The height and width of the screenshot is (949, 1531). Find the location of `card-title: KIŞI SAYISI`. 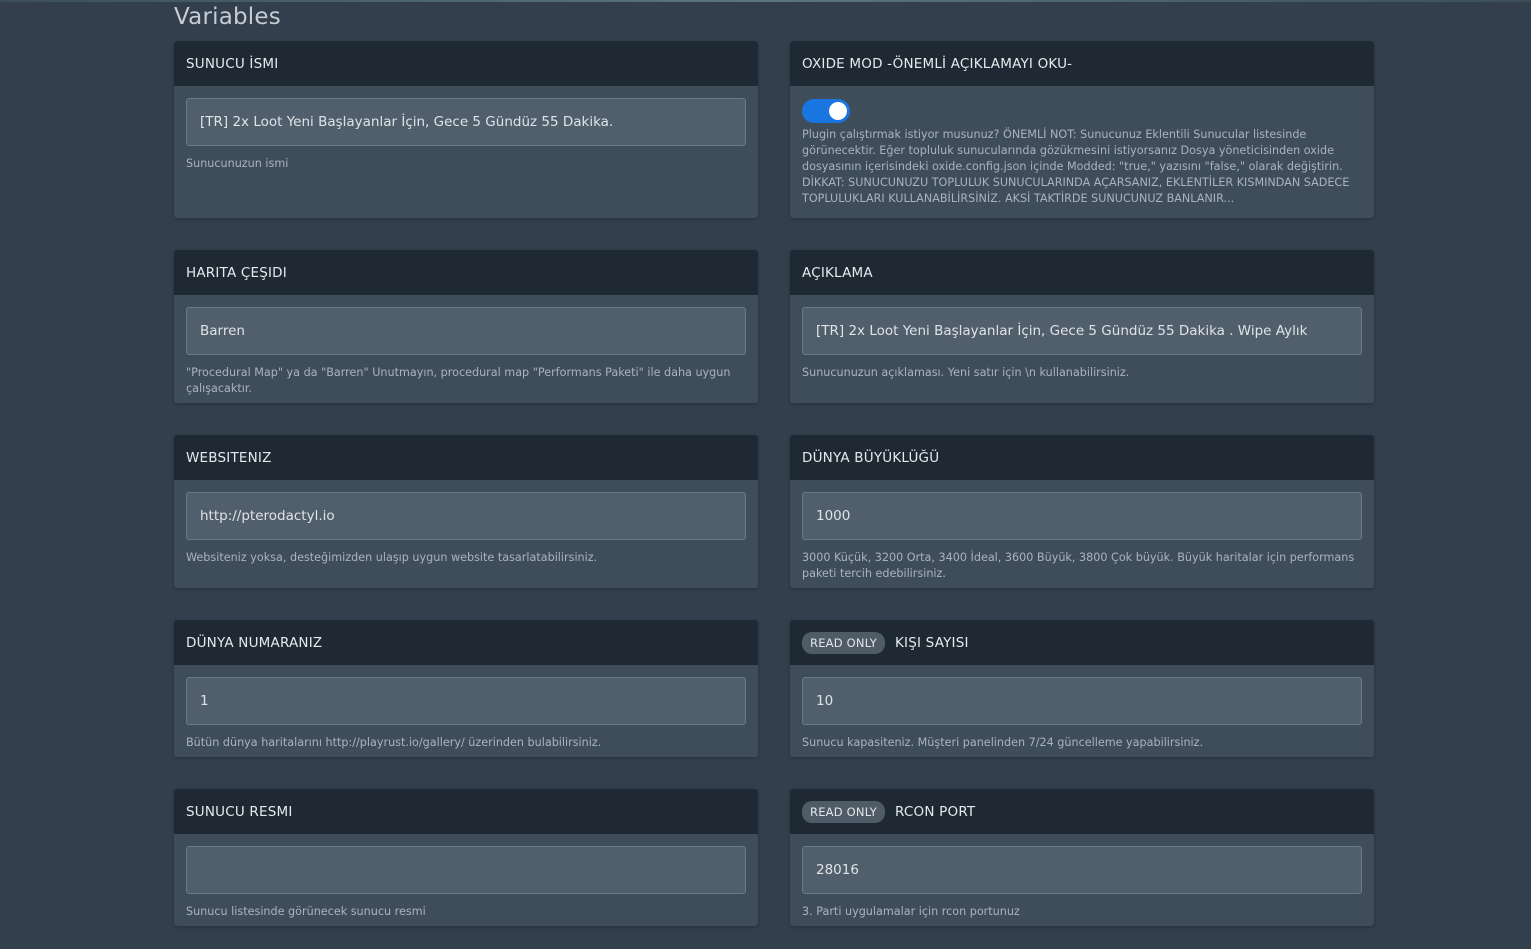

card-title: KIŞI SAYISI is located at coordinates (932, 642).